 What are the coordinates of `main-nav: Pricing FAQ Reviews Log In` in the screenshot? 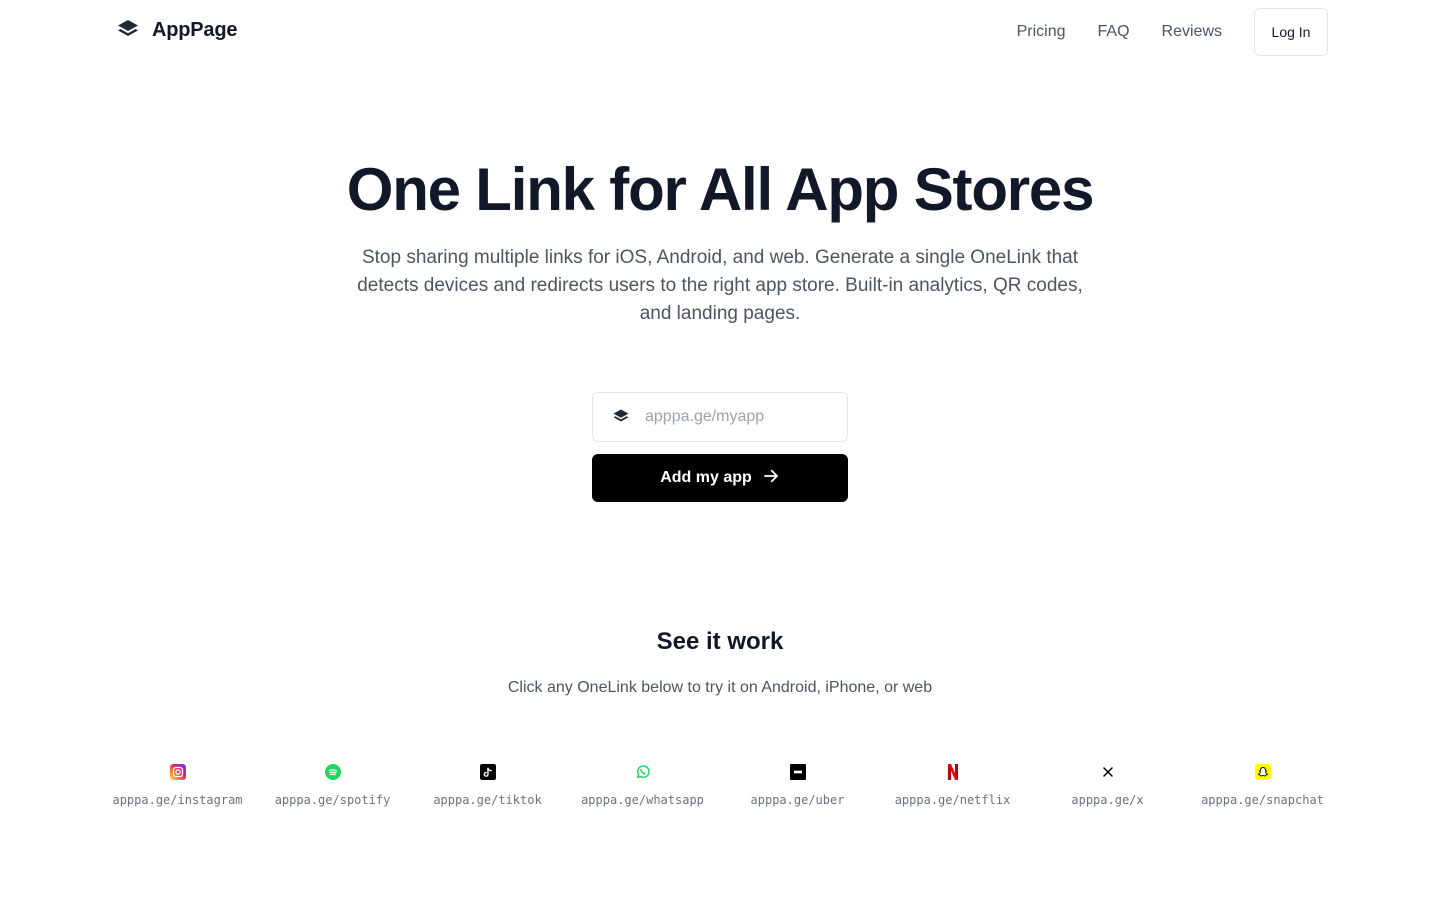 It's located at (1172, 32).